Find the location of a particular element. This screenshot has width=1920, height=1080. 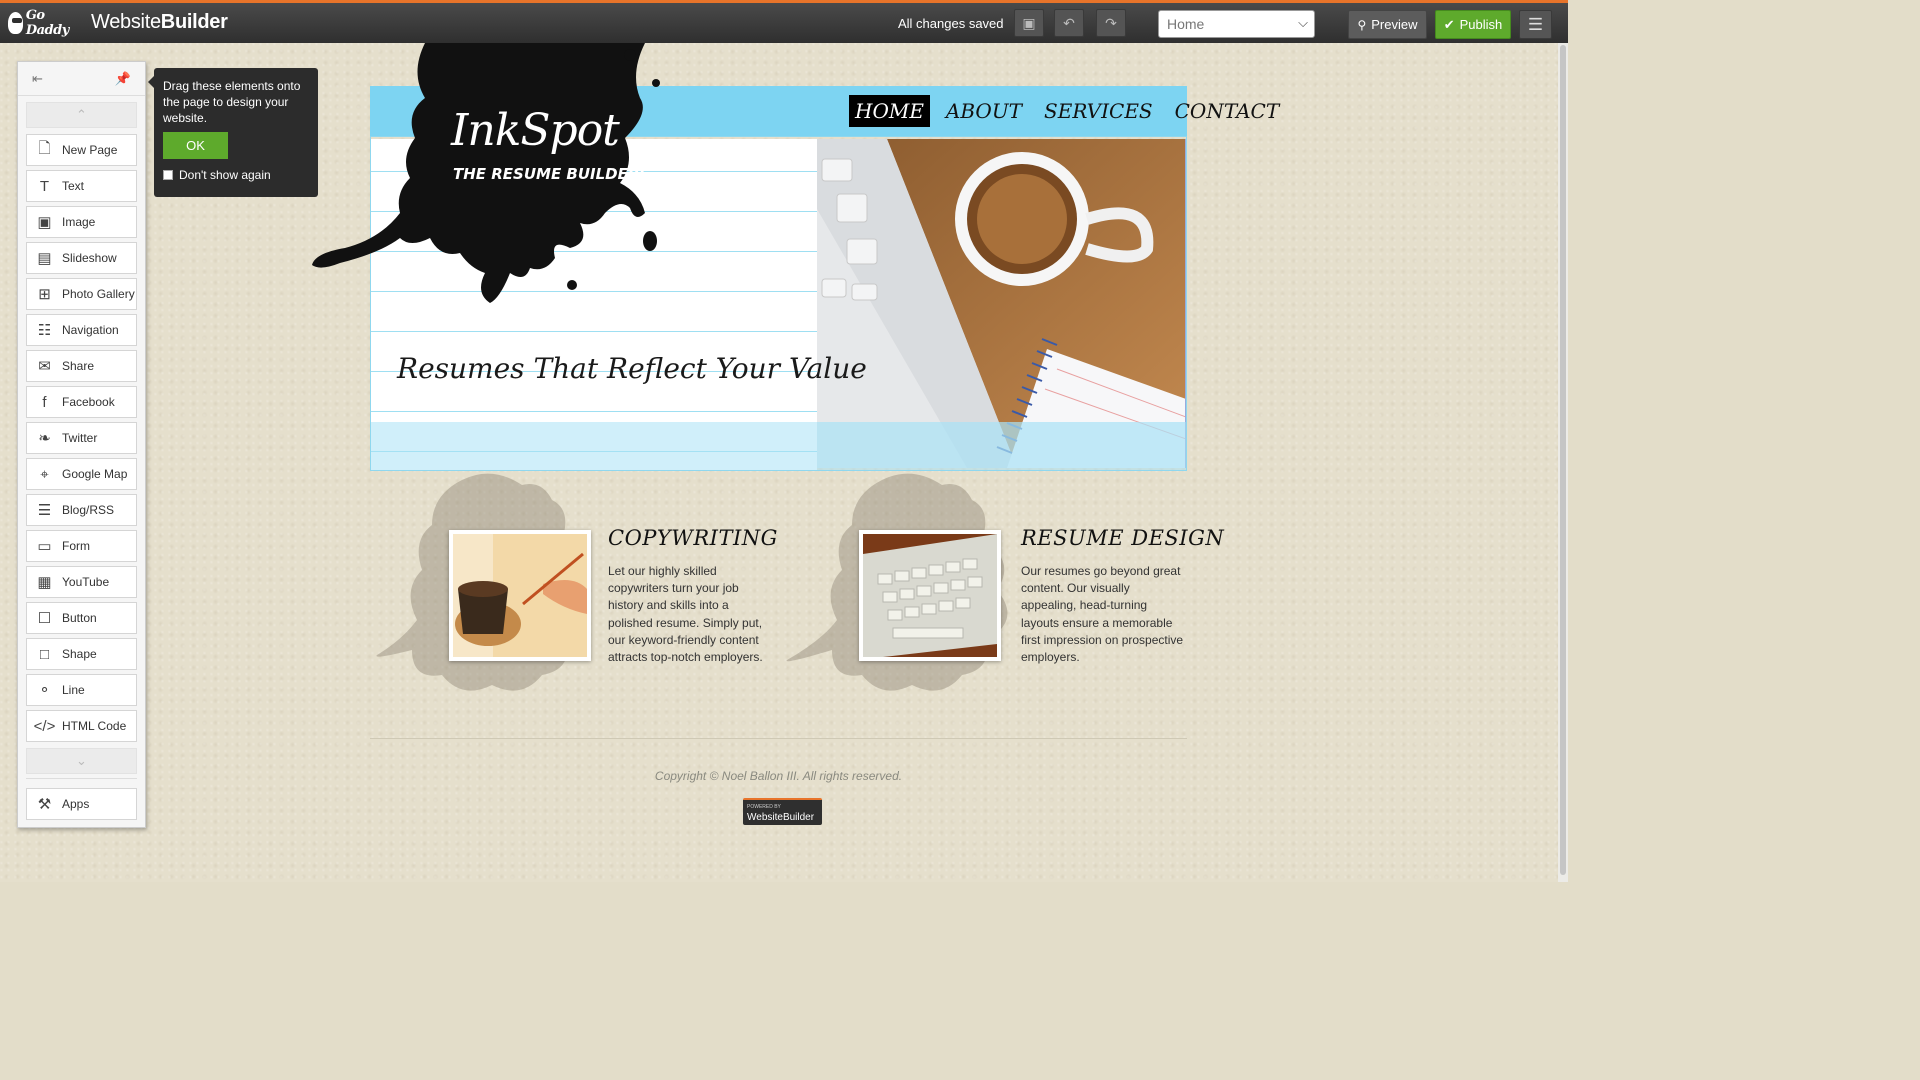

toolbox-item-line: ⚬ Line is located at coordinates (81, 690).